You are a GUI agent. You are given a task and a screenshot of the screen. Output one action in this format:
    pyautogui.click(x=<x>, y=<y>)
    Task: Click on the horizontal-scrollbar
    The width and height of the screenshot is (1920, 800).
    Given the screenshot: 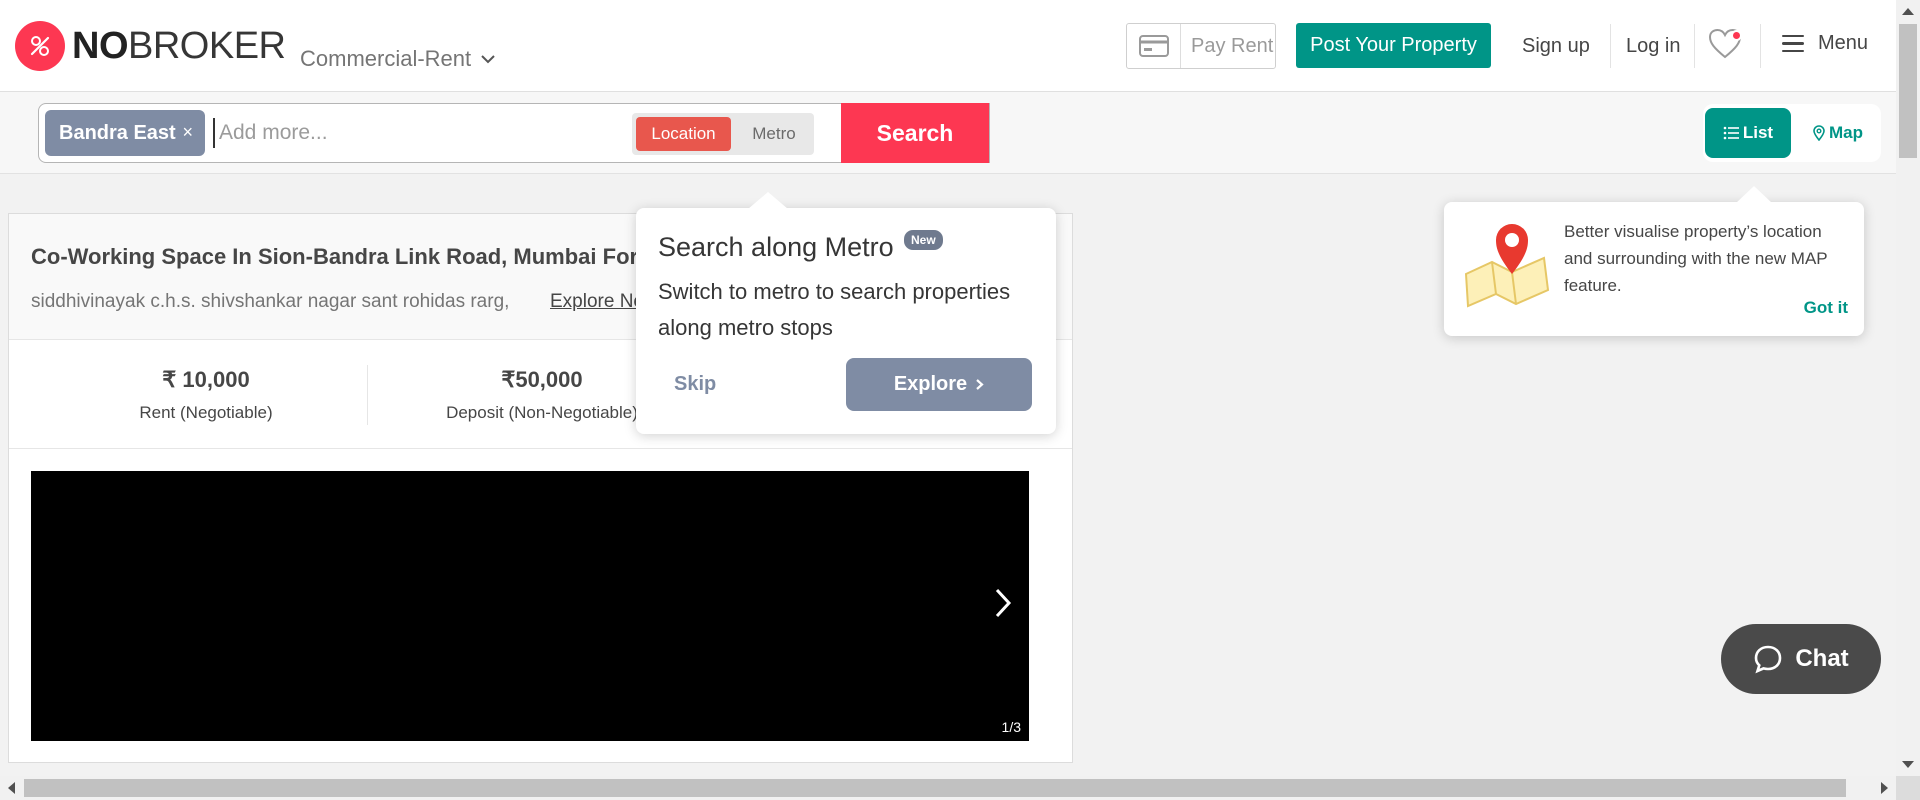 What is the action you would take?
    pyautogui.click(x=948, y=788)
    